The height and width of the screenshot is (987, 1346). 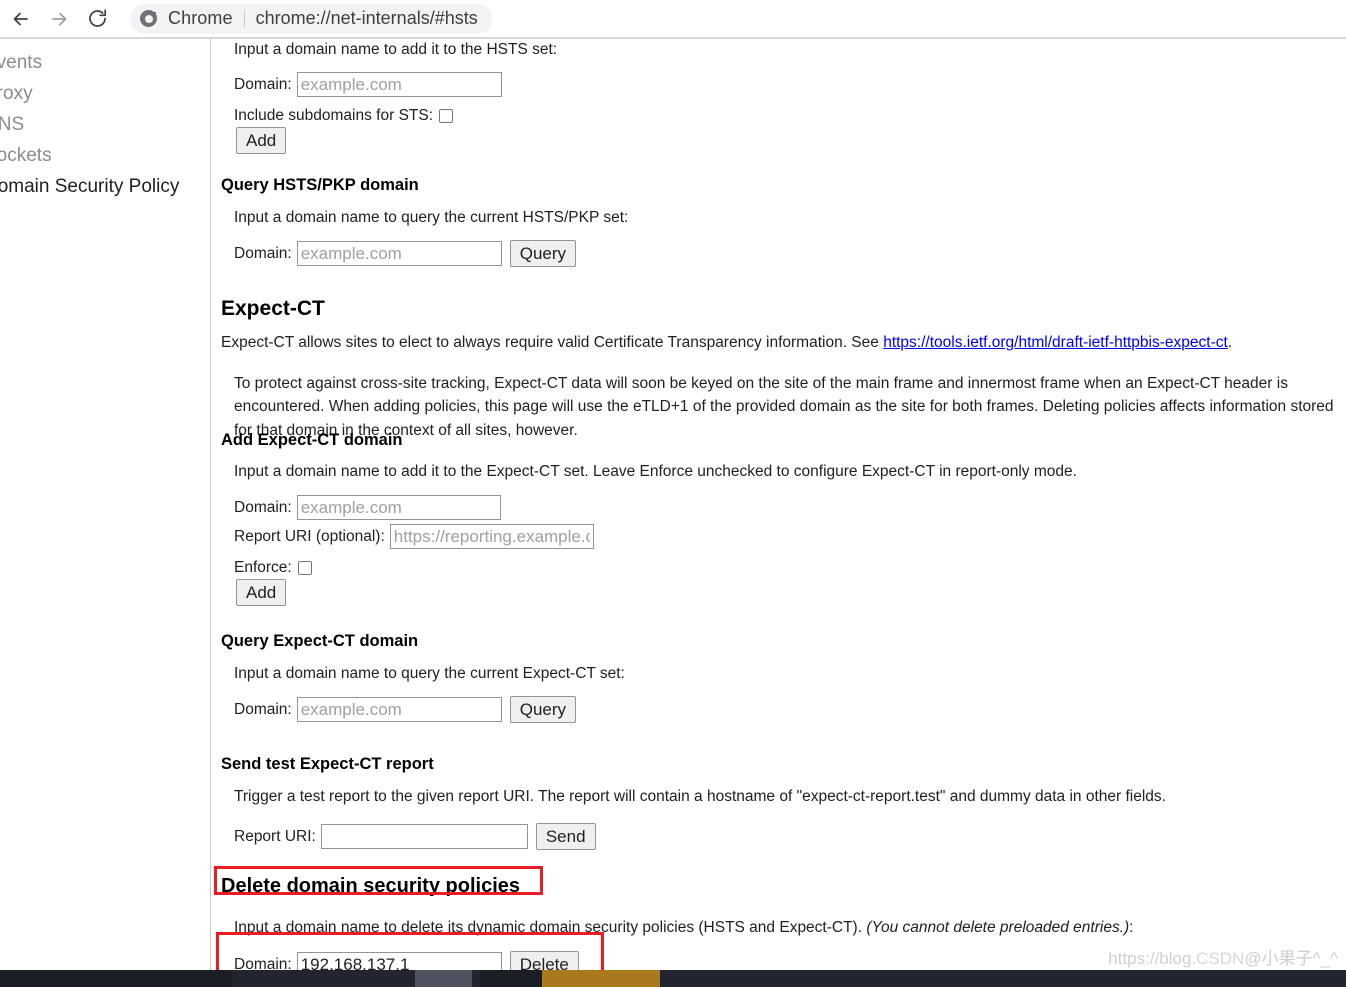 I want to click on chrome-logo-icon, so click(x=148, y=18).